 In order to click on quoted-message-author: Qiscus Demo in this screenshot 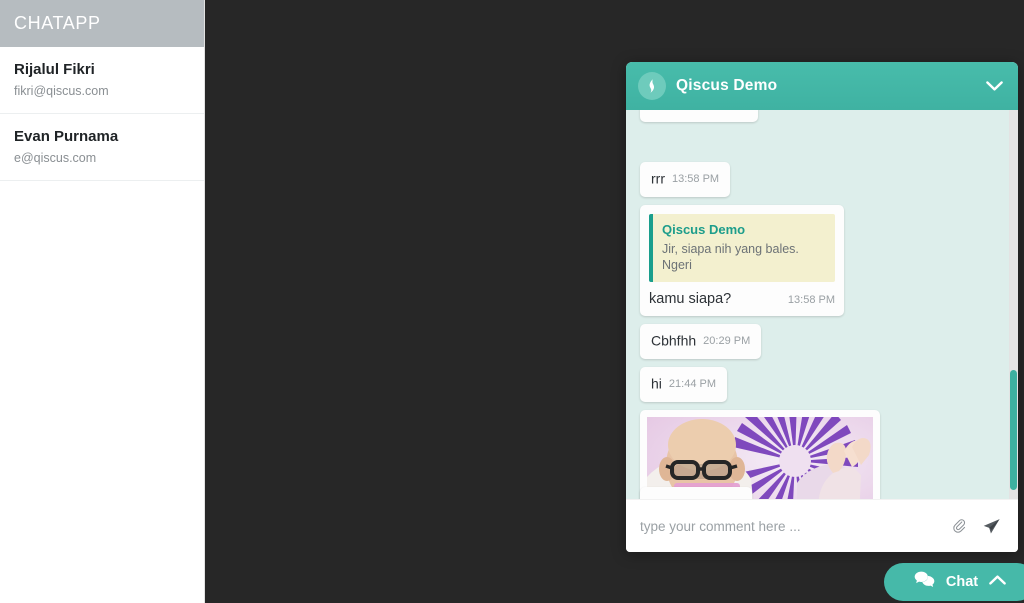, I will do `click(704, 229)`.